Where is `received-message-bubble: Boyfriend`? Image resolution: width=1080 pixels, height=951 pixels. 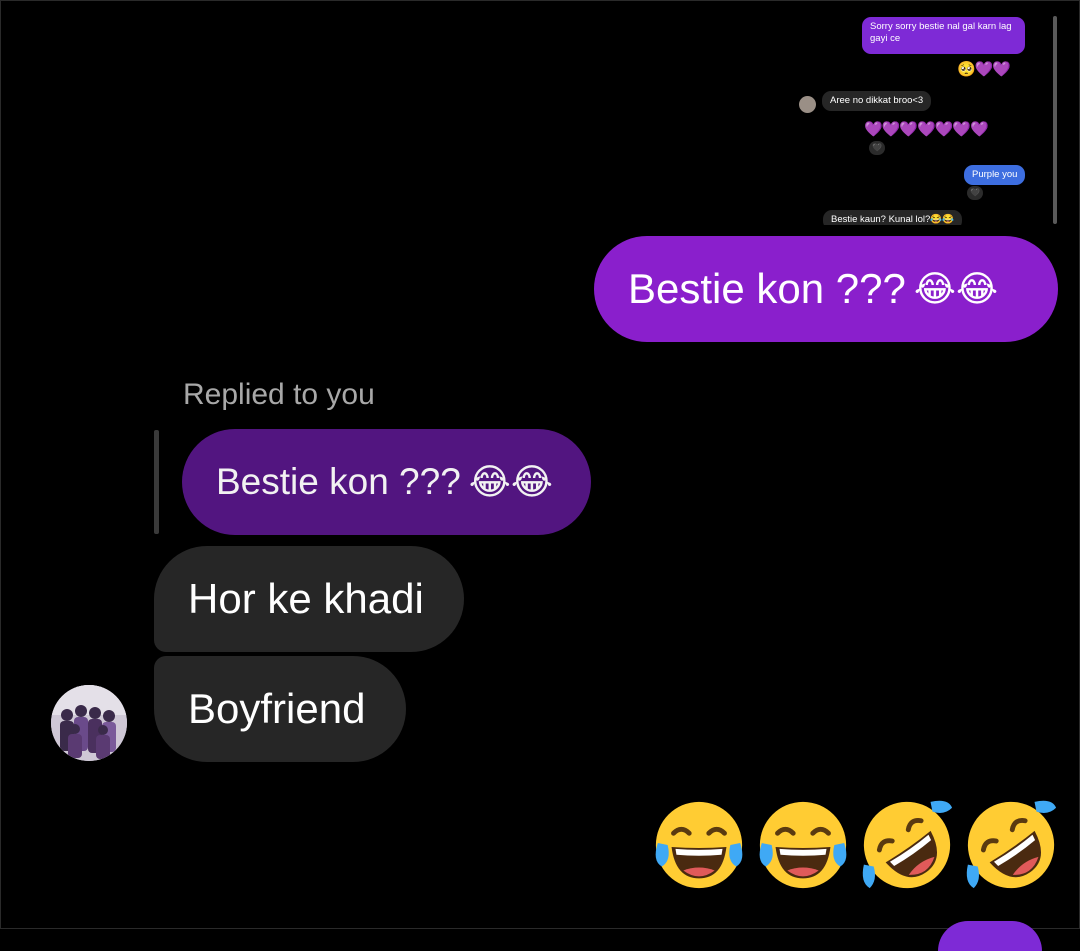 received-message-bubble: Boyfriend is located at coordinates (280, 709).